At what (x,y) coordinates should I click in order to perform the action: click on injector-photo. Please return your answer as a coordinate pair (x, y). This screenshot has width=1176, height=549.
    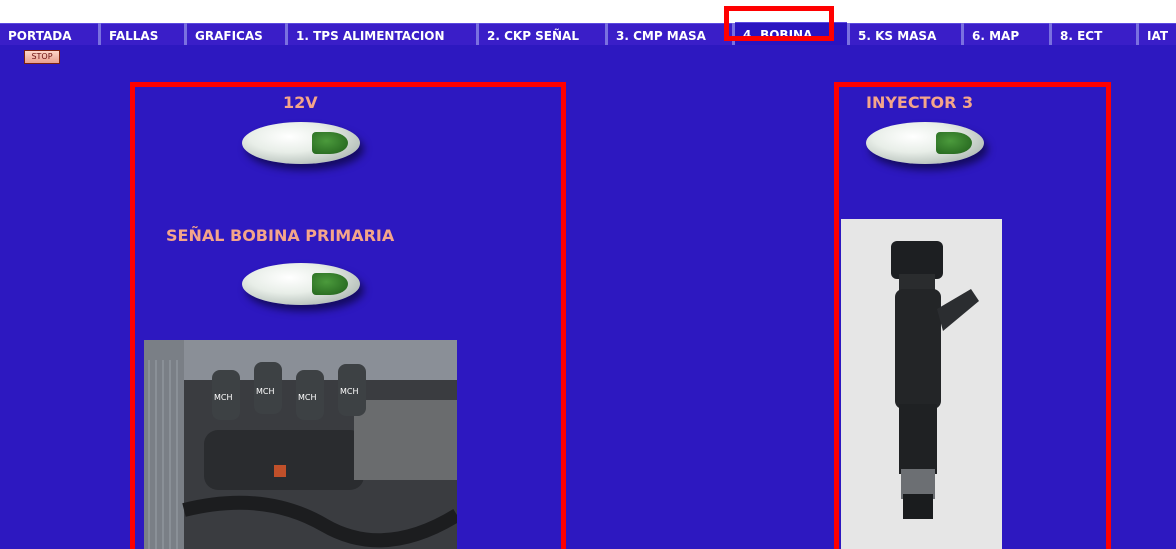
    Looking at the image, I should click on (921, 384).